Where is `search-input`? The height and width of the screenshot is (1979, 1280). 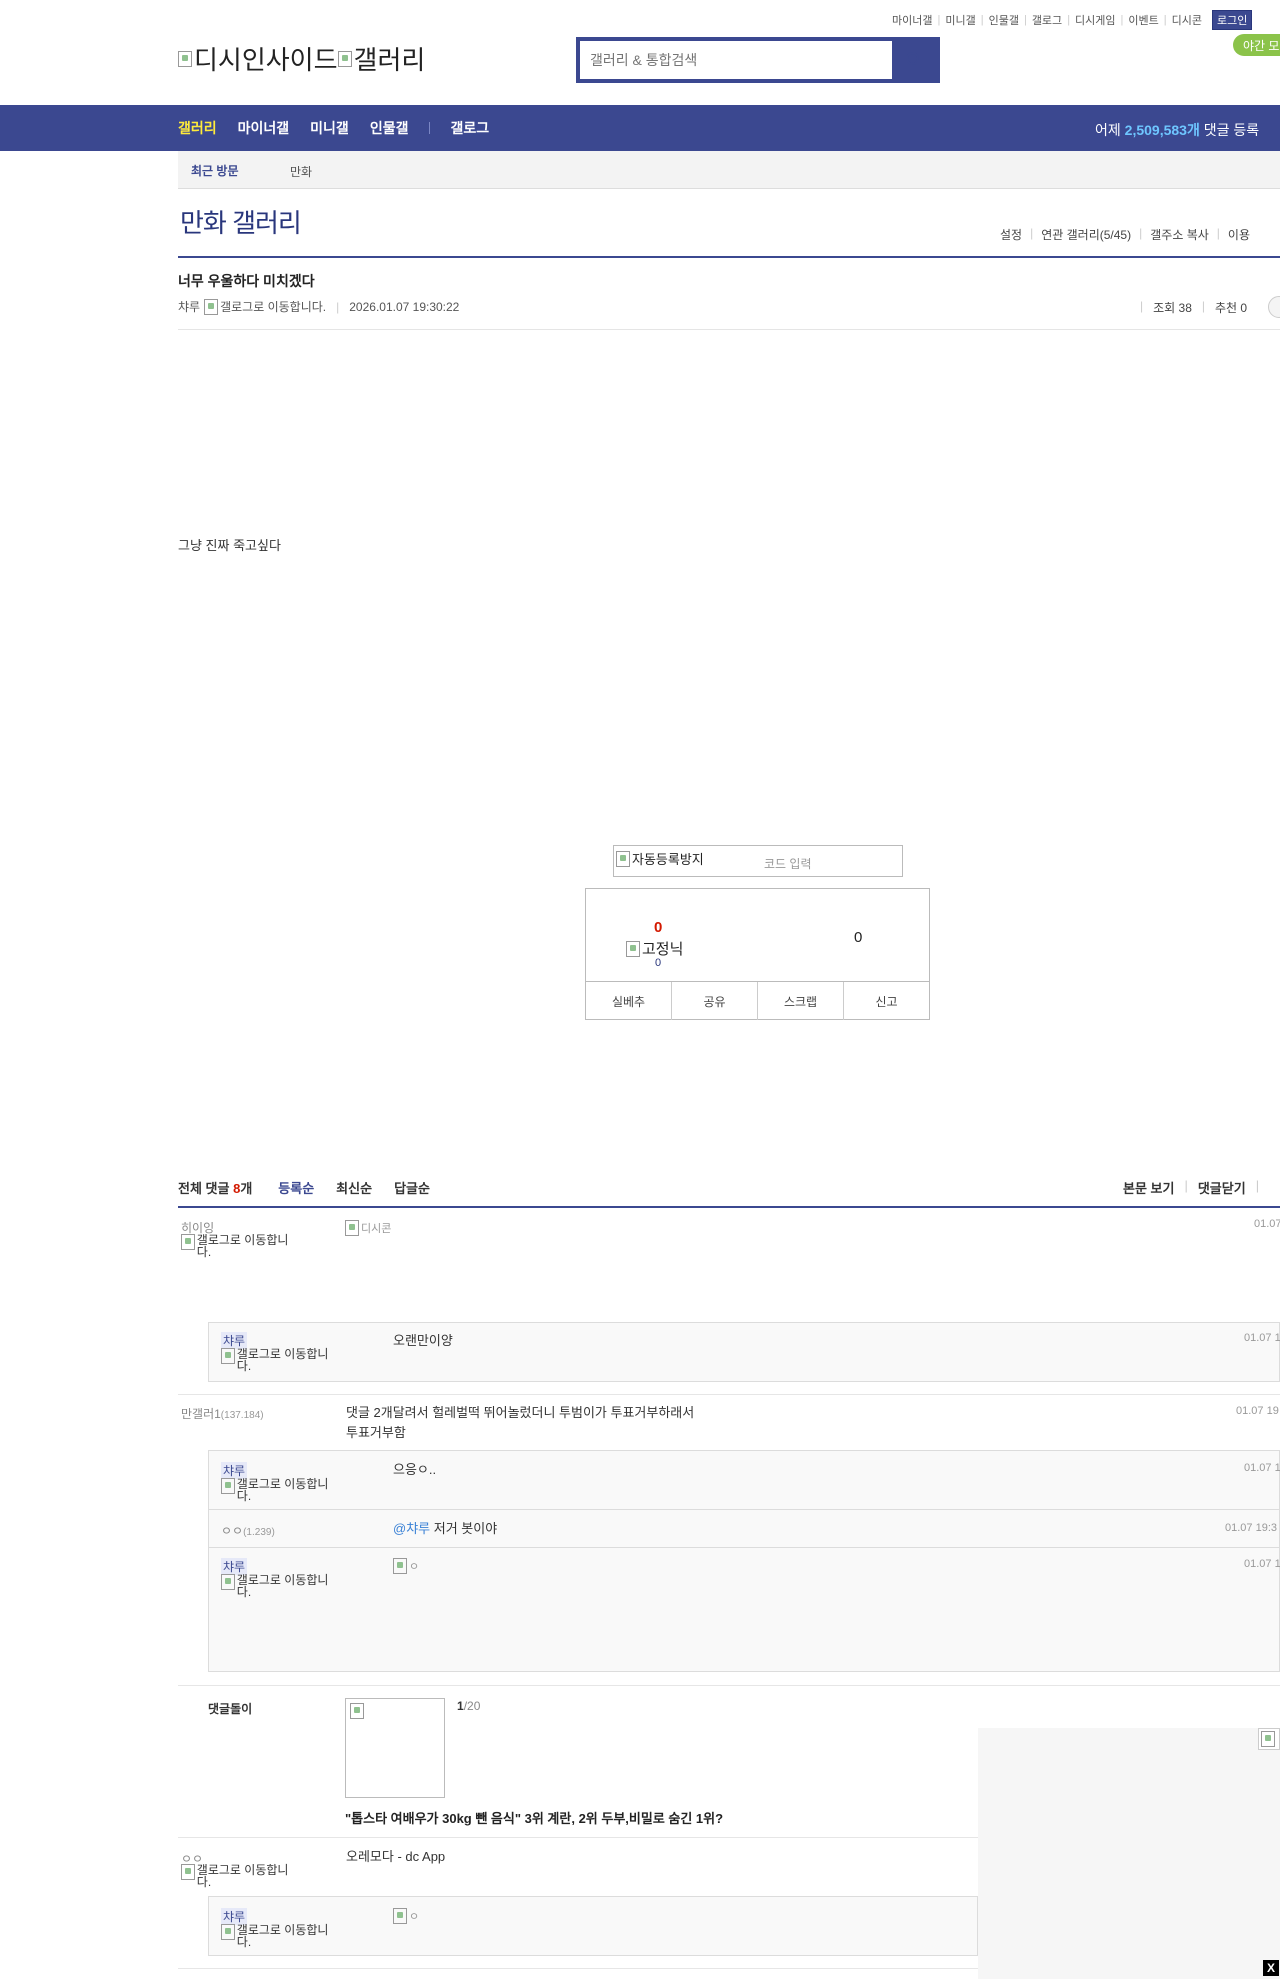 search-input is located at coordinates (736, 60).